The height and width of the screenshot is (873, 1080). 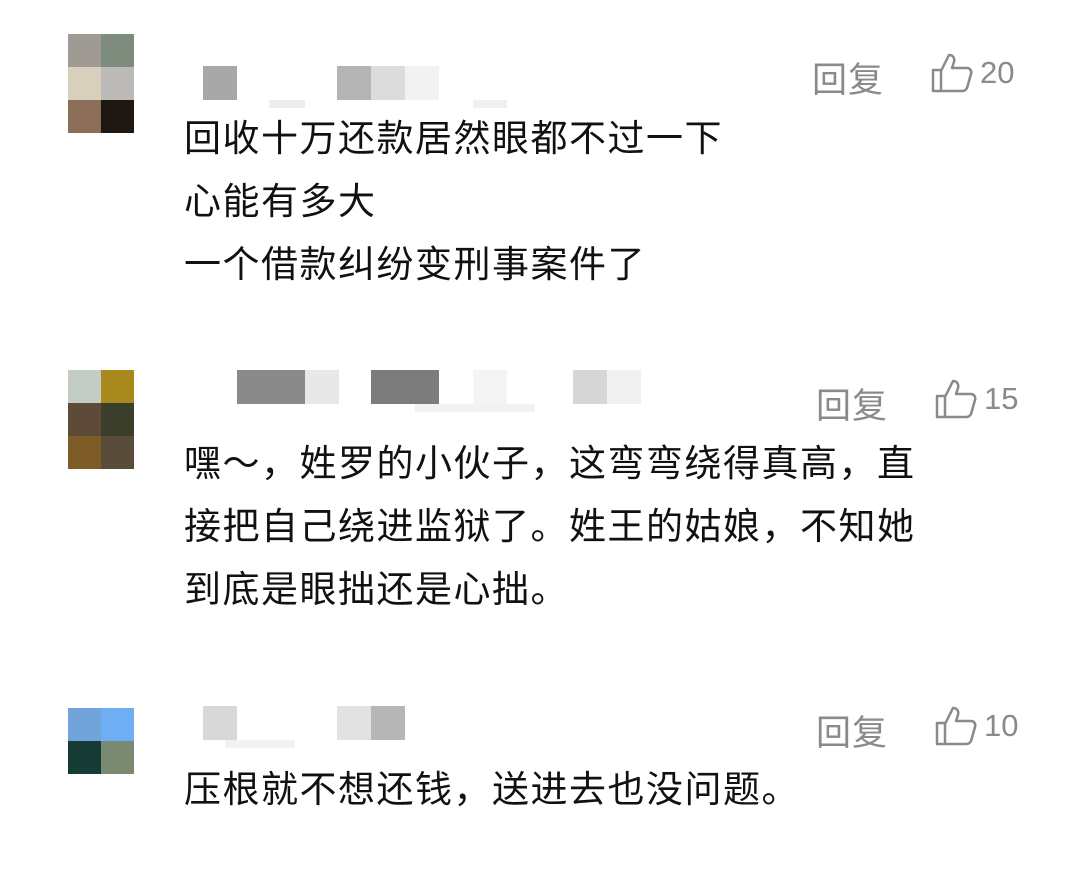 What do you see at coordinates (997, 72) in the screenshot?
I see `like-count: 20` at bounding box center [997, 72].